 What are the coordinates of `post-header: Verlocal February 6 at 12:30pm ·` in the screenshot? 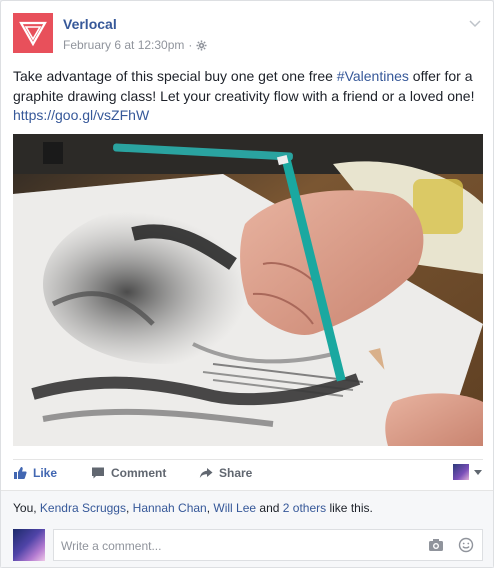 It's located at (248, 35).